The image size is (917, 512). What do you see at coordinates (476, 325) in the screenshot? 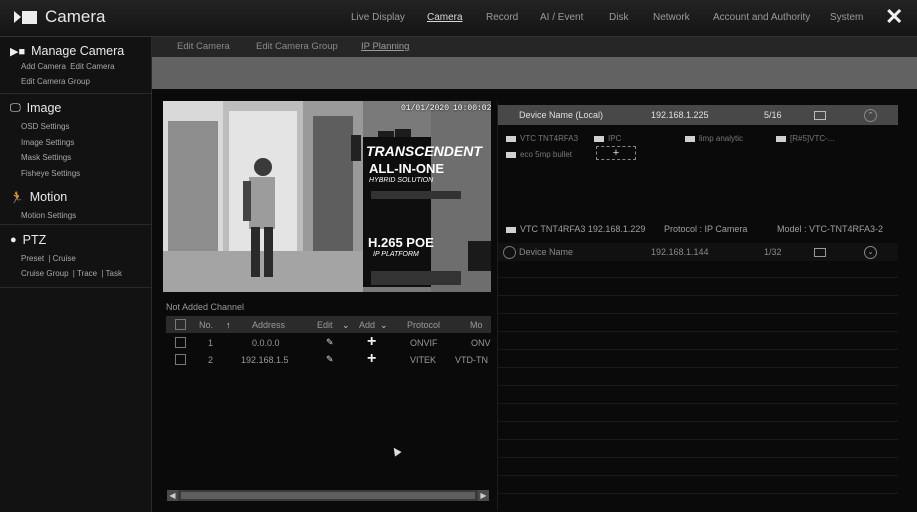
I see `col-model: Mo` at bounding box center [476, 325].